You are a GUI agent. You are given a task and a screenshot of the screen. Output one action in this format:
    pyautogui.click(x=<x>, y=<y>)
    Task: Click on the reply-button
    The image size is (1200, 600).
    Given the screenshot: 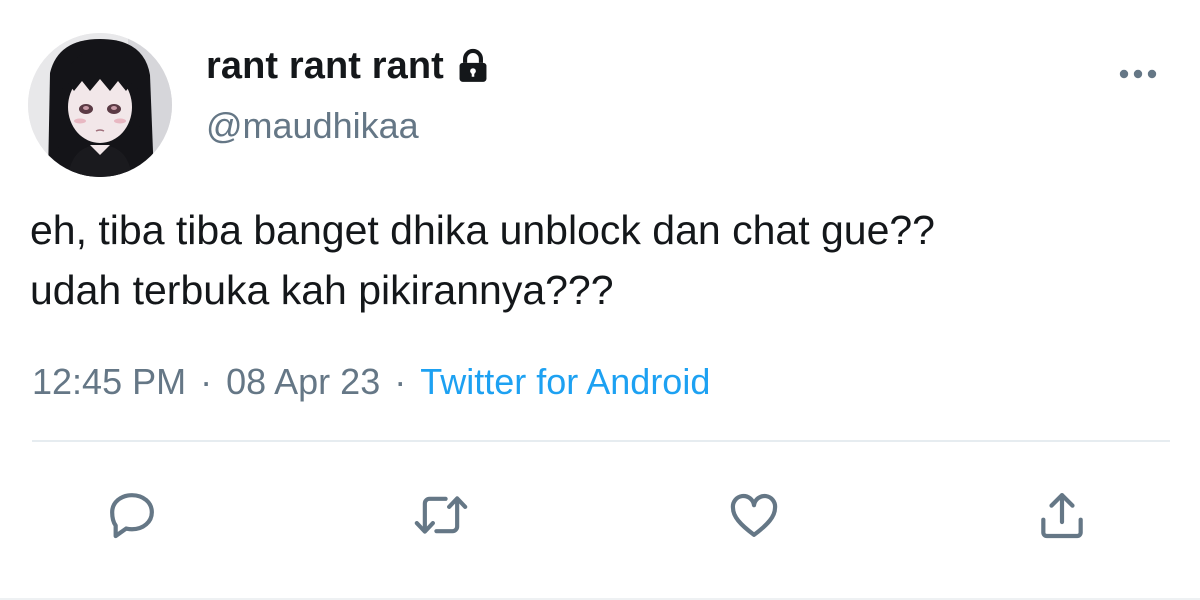 What is the action you would take?
    pyautogui.click(x=132, y=515)
    